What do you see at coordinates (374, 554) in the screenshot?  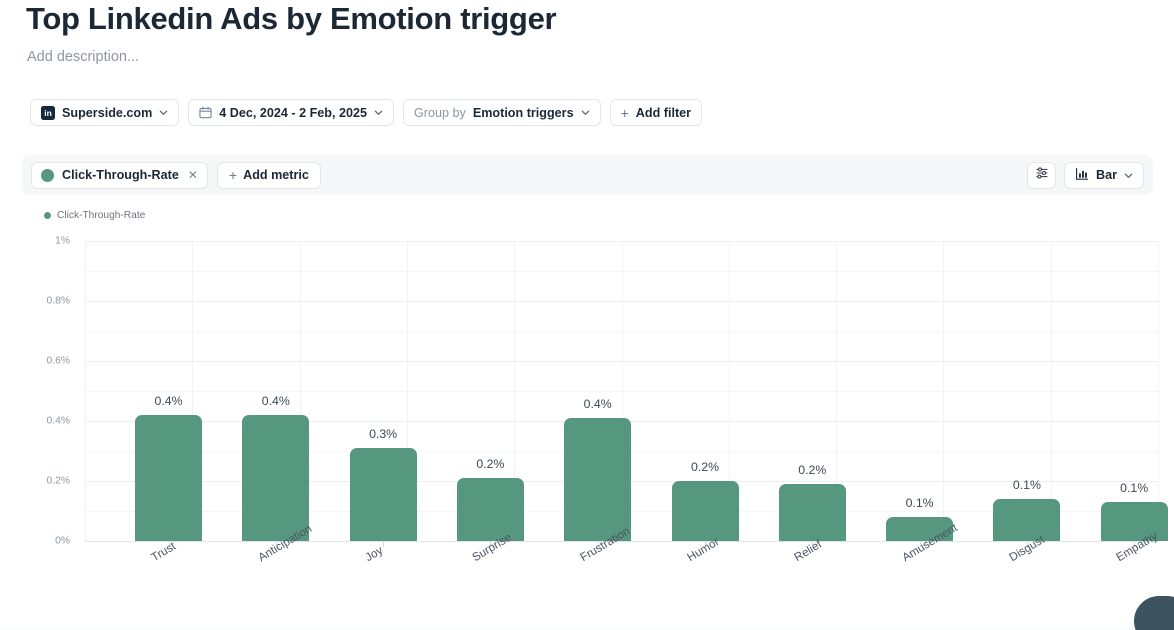 I see `x-axis-category-label: Joy` at bounding box center [374, 554].